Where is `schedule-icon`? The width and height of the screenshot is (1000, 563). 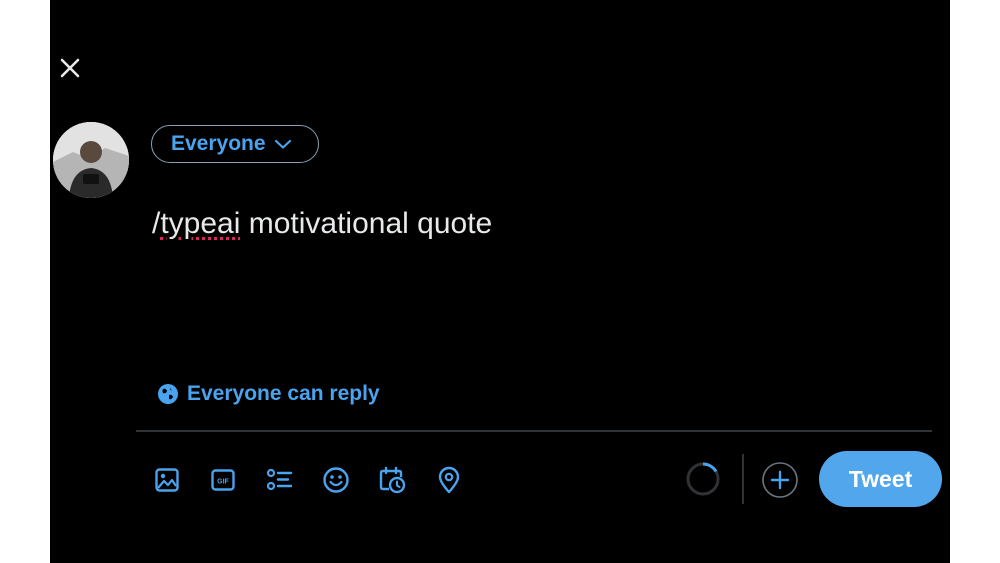 schedule-icon is located at coordinates (392, 480).